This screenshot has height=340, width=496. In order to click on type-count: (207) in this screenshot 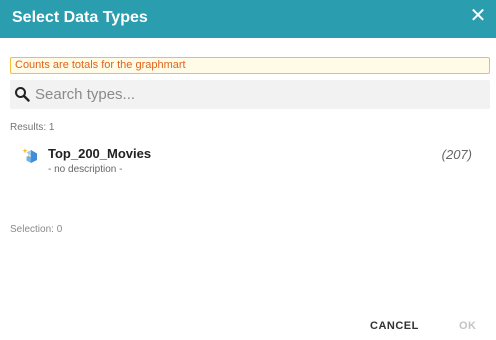, I will do `click(456, 154)`.